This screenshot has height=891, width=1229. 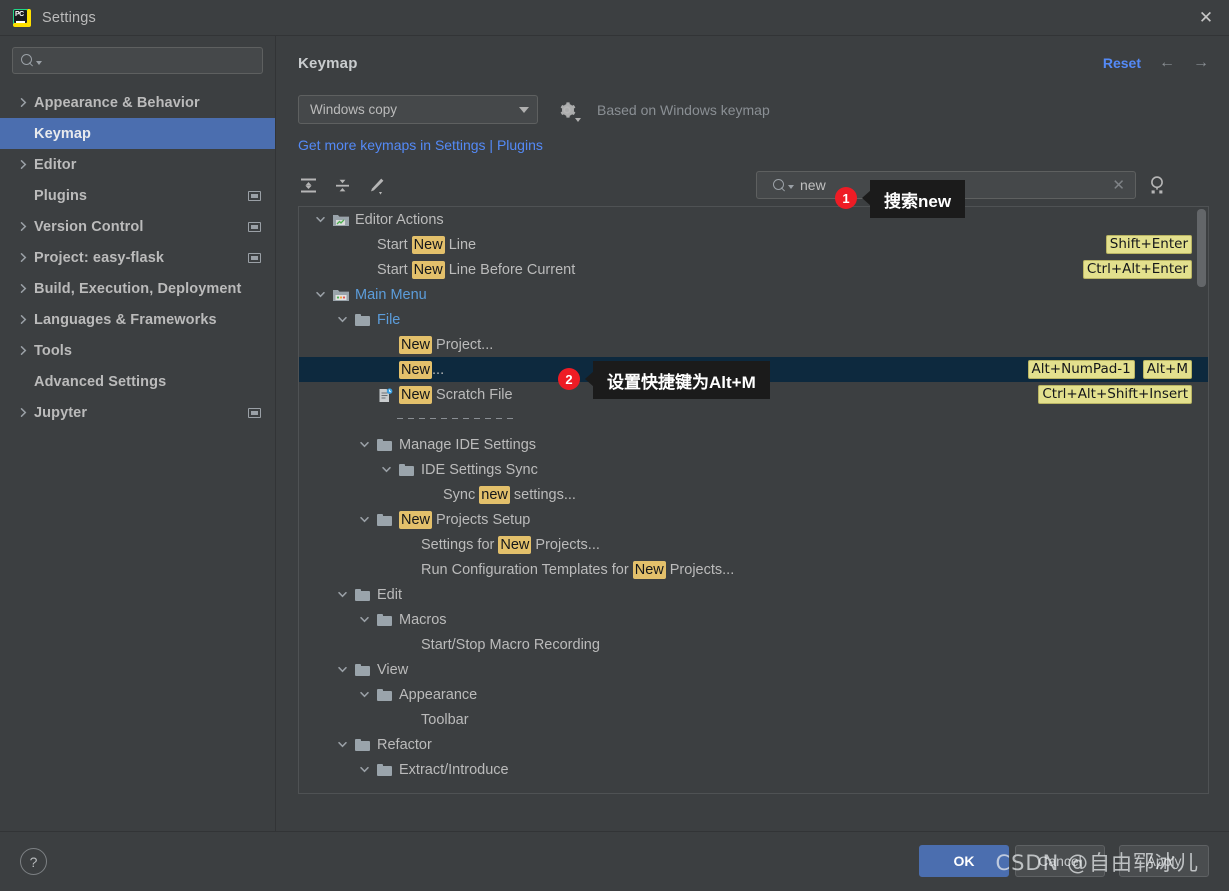 What do you see at coordinates (1157, 185) in the screenshot?
I see `find-by-shortcut-icon` at bounding box center [1157, 185].